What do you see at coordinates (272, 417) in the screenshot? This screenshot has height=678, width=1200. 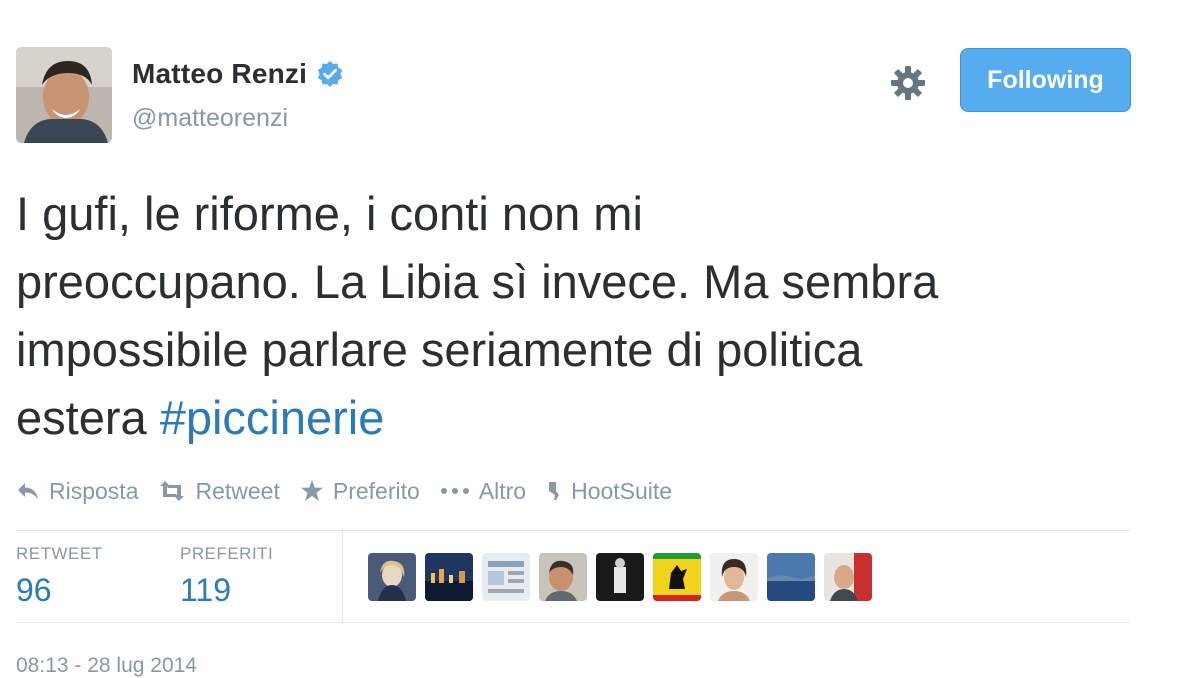 I see `hashtag-link: #piccinerie` at bounding box center [272, 417].